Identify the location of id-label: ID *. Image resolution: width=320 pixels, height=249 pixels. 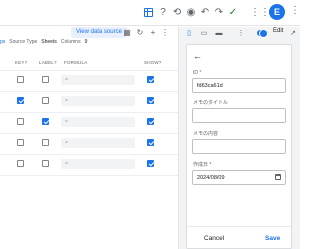
(197, 73).